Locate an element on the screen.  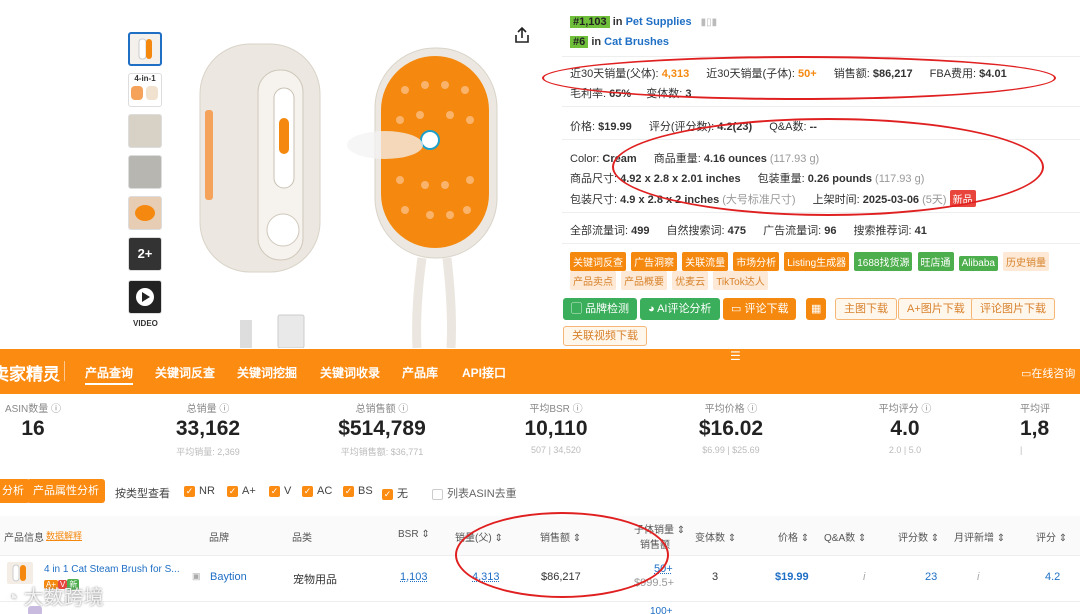
review-download-label: 评论下载 is located at coordinates (766, 309).